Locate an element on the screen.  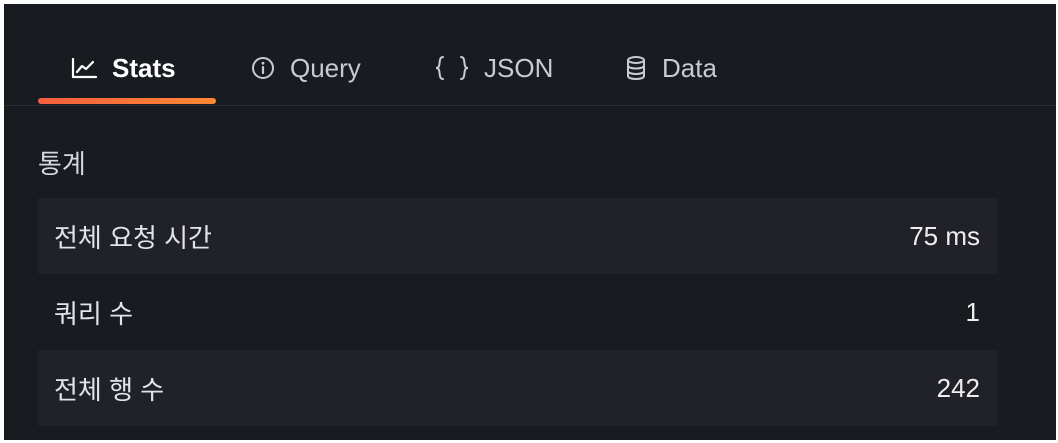
tab-data-label: Data is located at coordinates (689, 67).